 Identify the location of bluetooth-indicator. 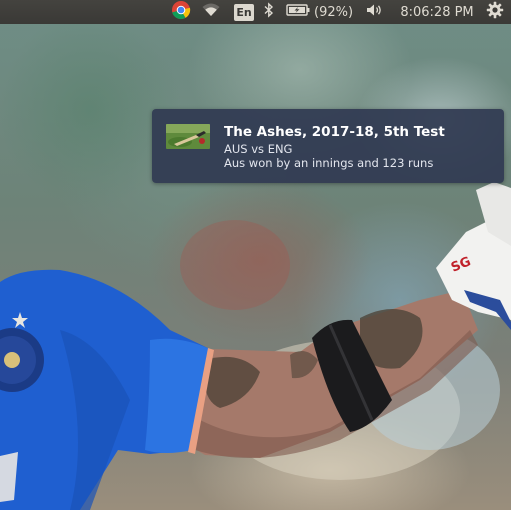
(269, 12).